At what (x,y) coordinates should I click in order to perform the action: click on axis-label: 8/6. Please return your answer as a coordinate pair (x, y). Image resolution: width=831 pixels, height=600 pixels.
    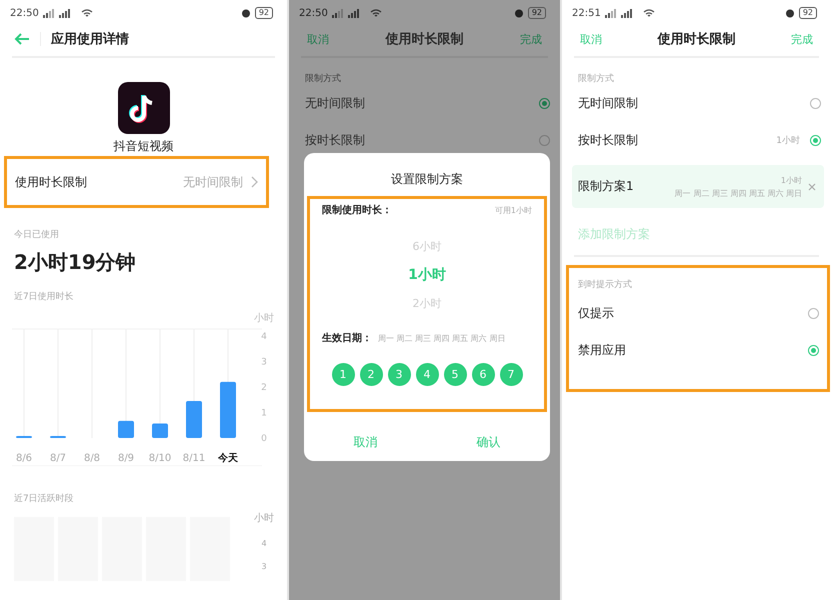
    Looking at the image, I should click on (24, 458).